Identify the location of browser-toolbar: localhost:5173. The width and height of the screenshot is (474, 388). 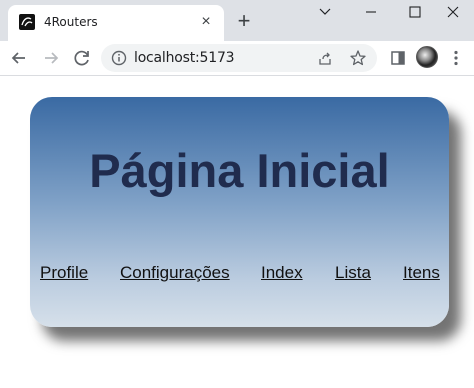
(237, 58).